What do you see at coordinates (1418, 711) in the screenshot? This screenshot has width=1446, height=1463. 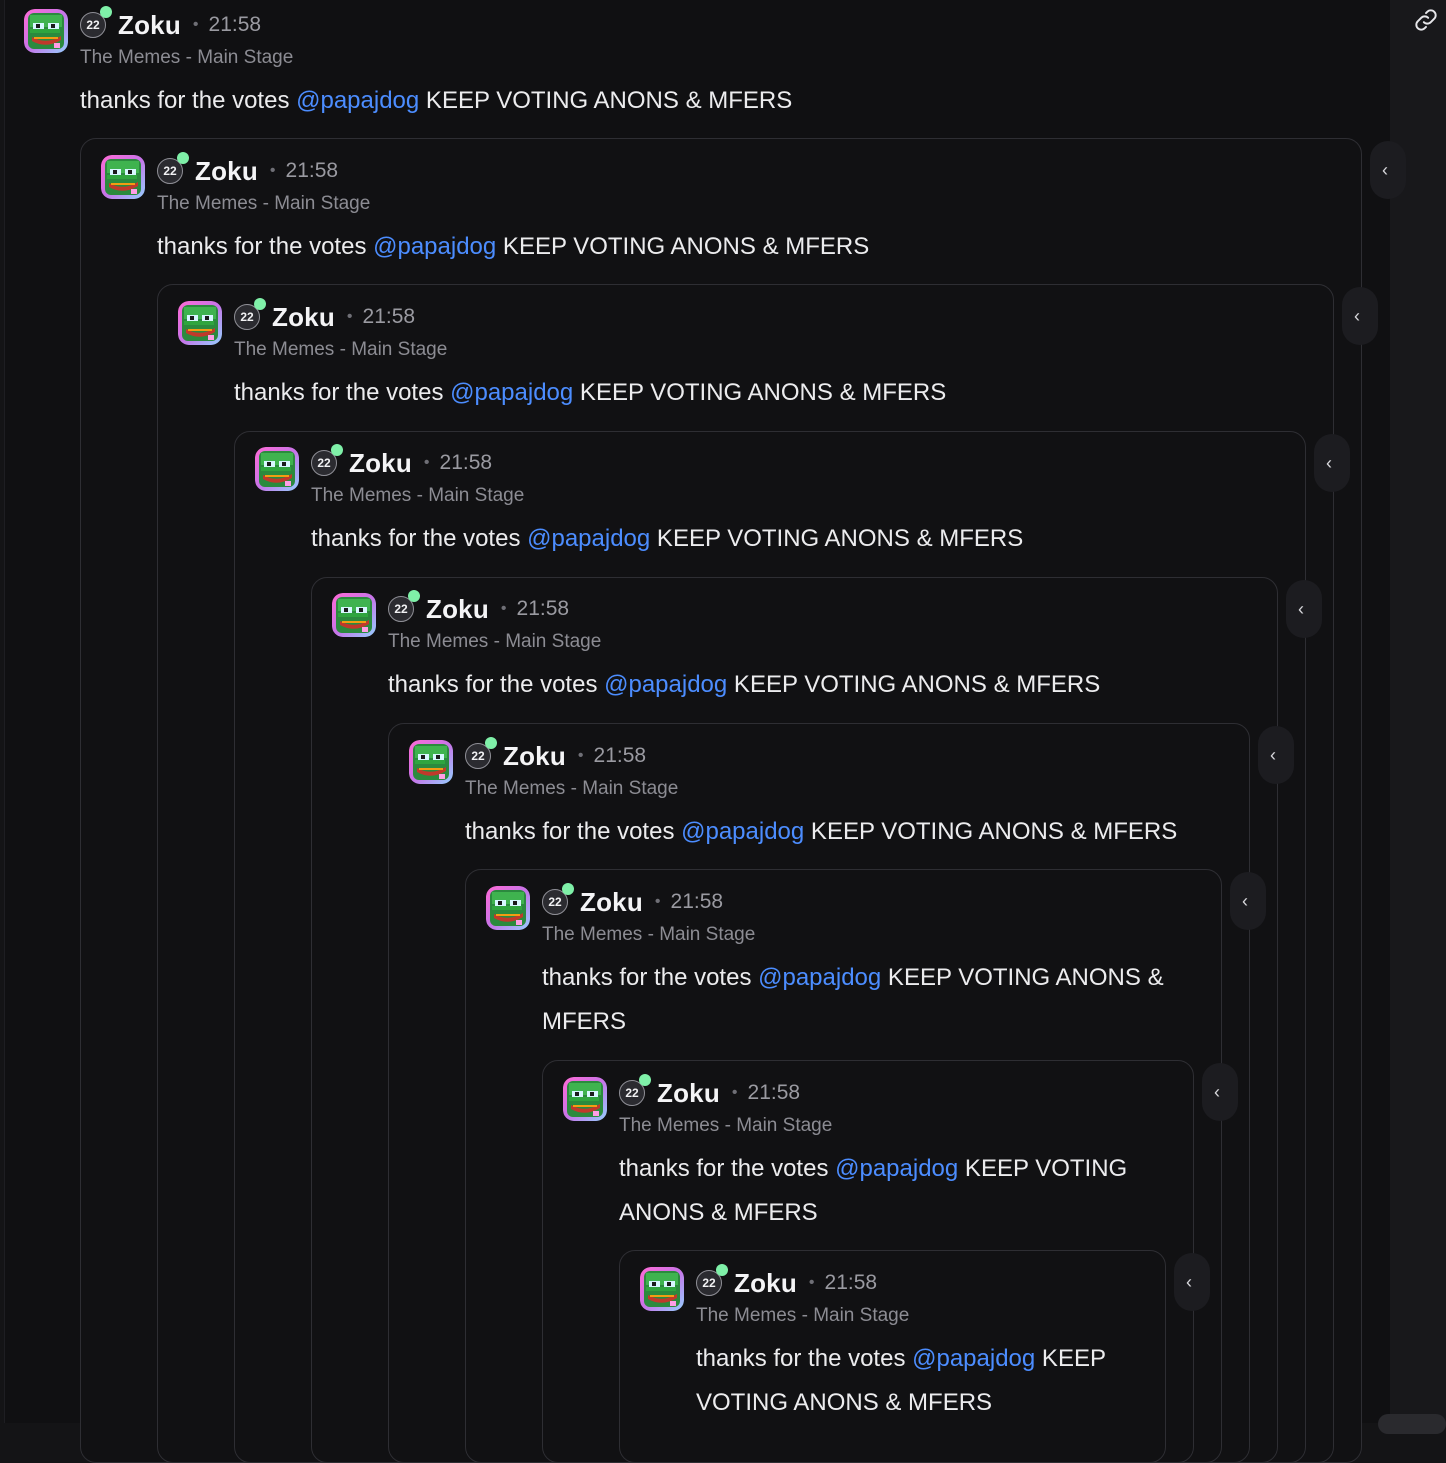 I see `right-rail` at bounding box center [1418, 711].